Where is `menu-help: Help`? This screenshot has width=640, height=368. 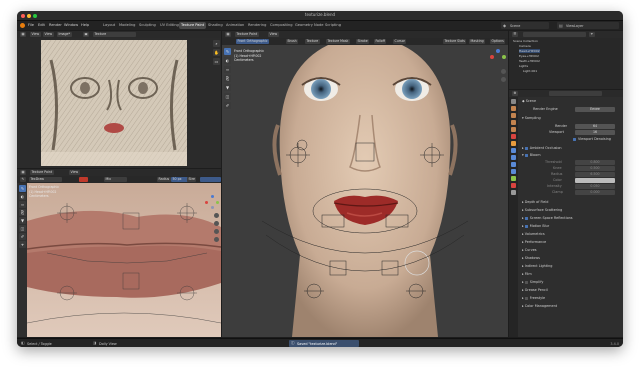 menu-help: Help is located at coordinates (85, 25).